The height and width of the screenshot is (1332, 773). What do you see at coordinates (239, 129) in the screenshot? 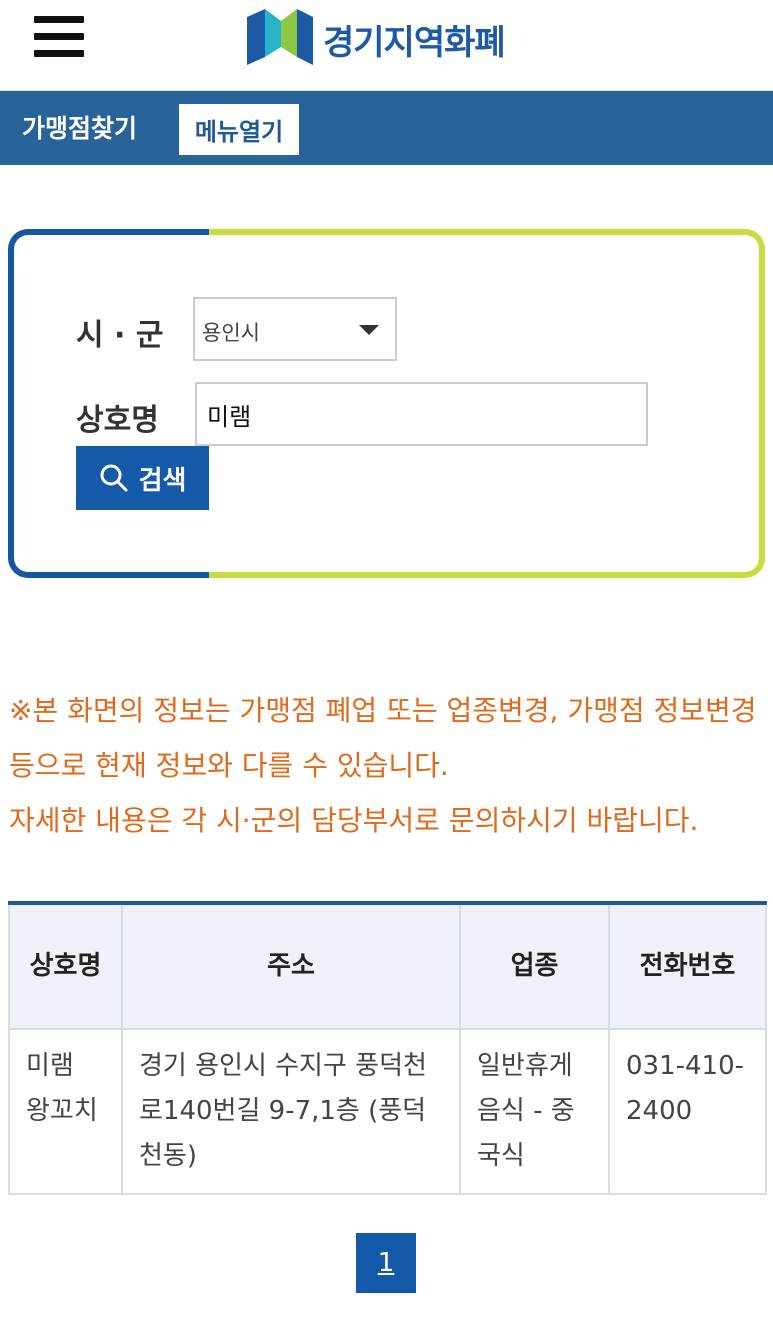
I see `open-menu-button: 메뉴열기` at bounding box center [239, 129].